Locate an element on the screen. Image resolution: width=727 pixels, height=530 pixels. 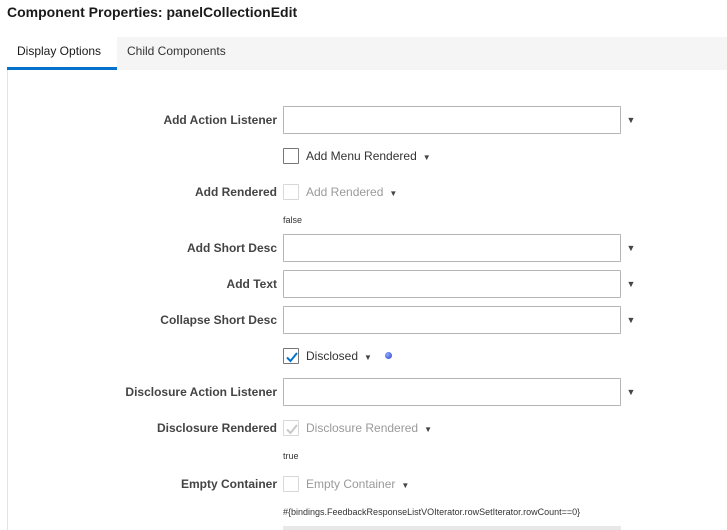
collapse-short-desc-input is located at coordinates (452, 320).